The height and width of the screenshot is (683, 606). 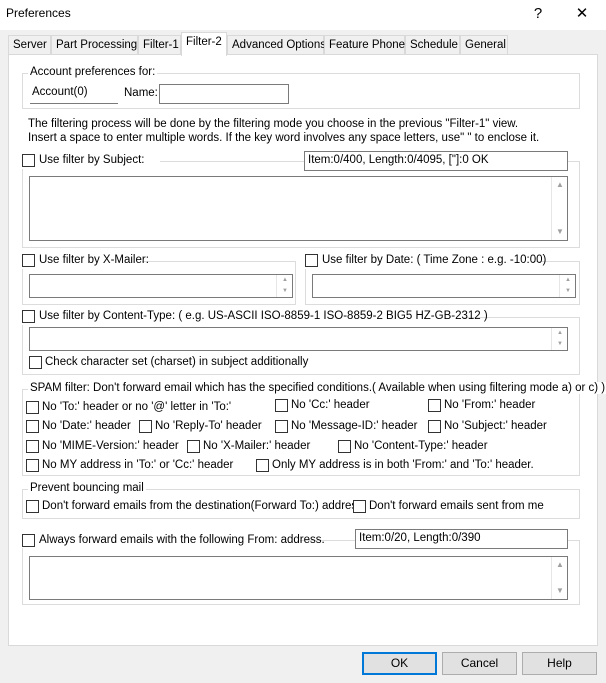 What do you see at coordinates (208, 426) in the screenshot?
I see `spam-option-label: No 'Reply-To' header` at bounding box center [208, 426].